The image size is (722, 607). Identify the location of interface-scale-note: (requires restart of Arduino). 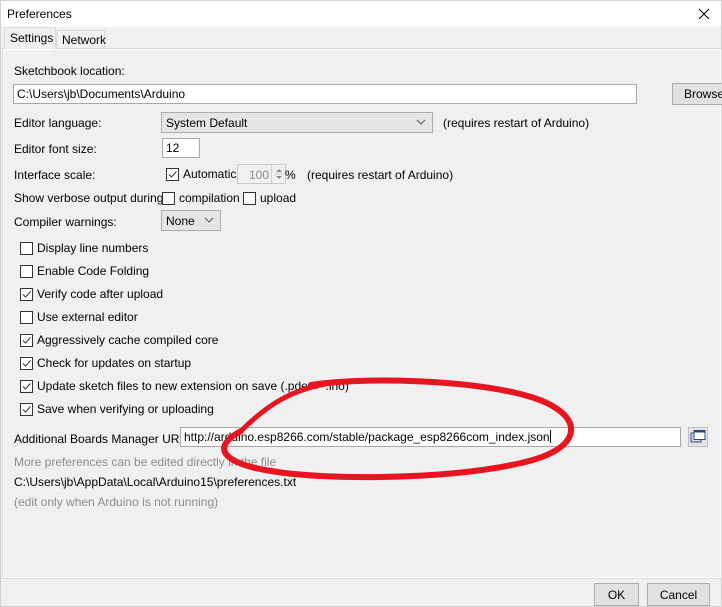
(380, 175).